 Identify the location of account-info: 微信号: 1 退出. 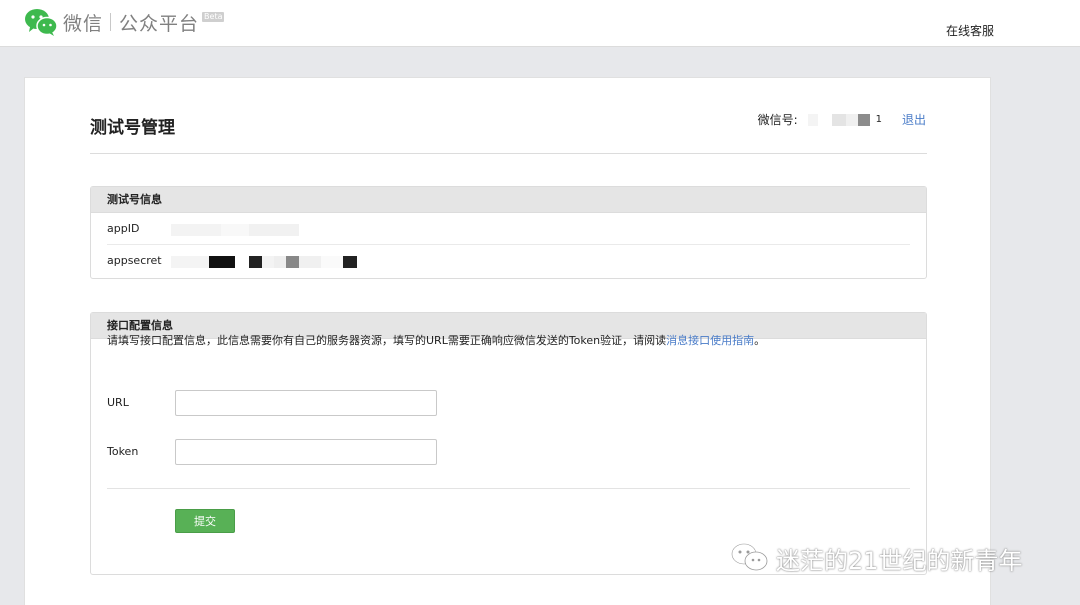
(842, 119).